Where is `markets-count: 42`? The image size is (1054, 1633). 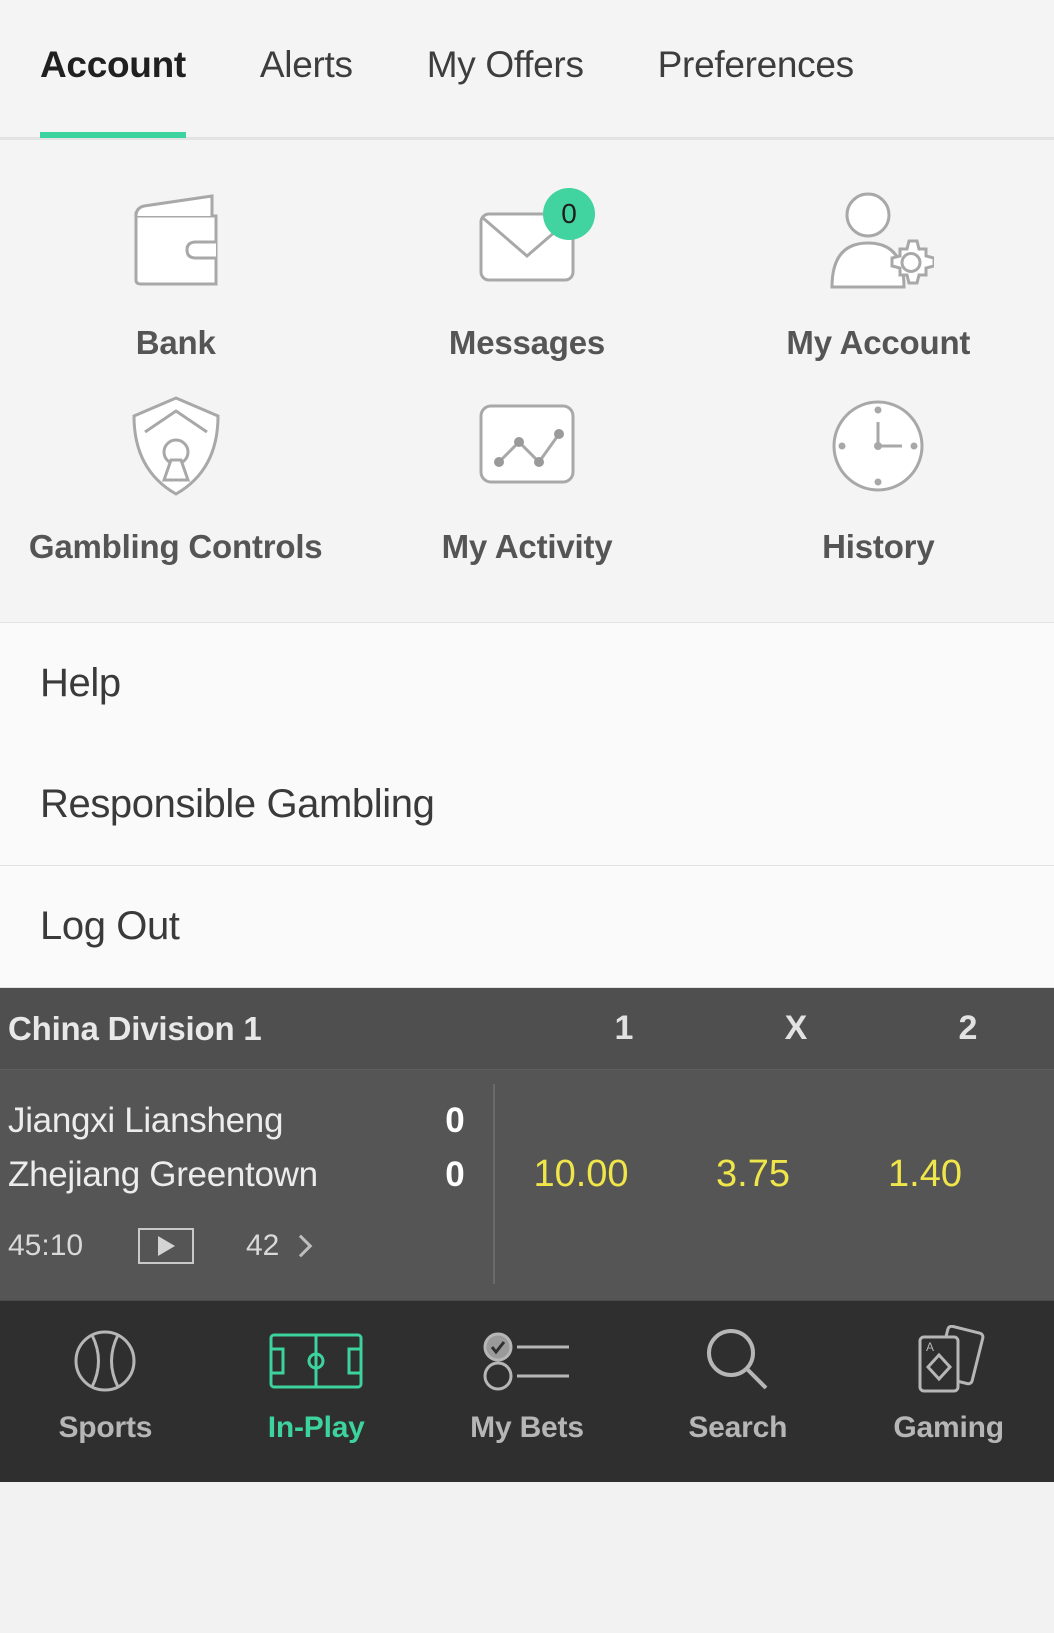 markets-count: 42 is located at coordinates (263, 1245).